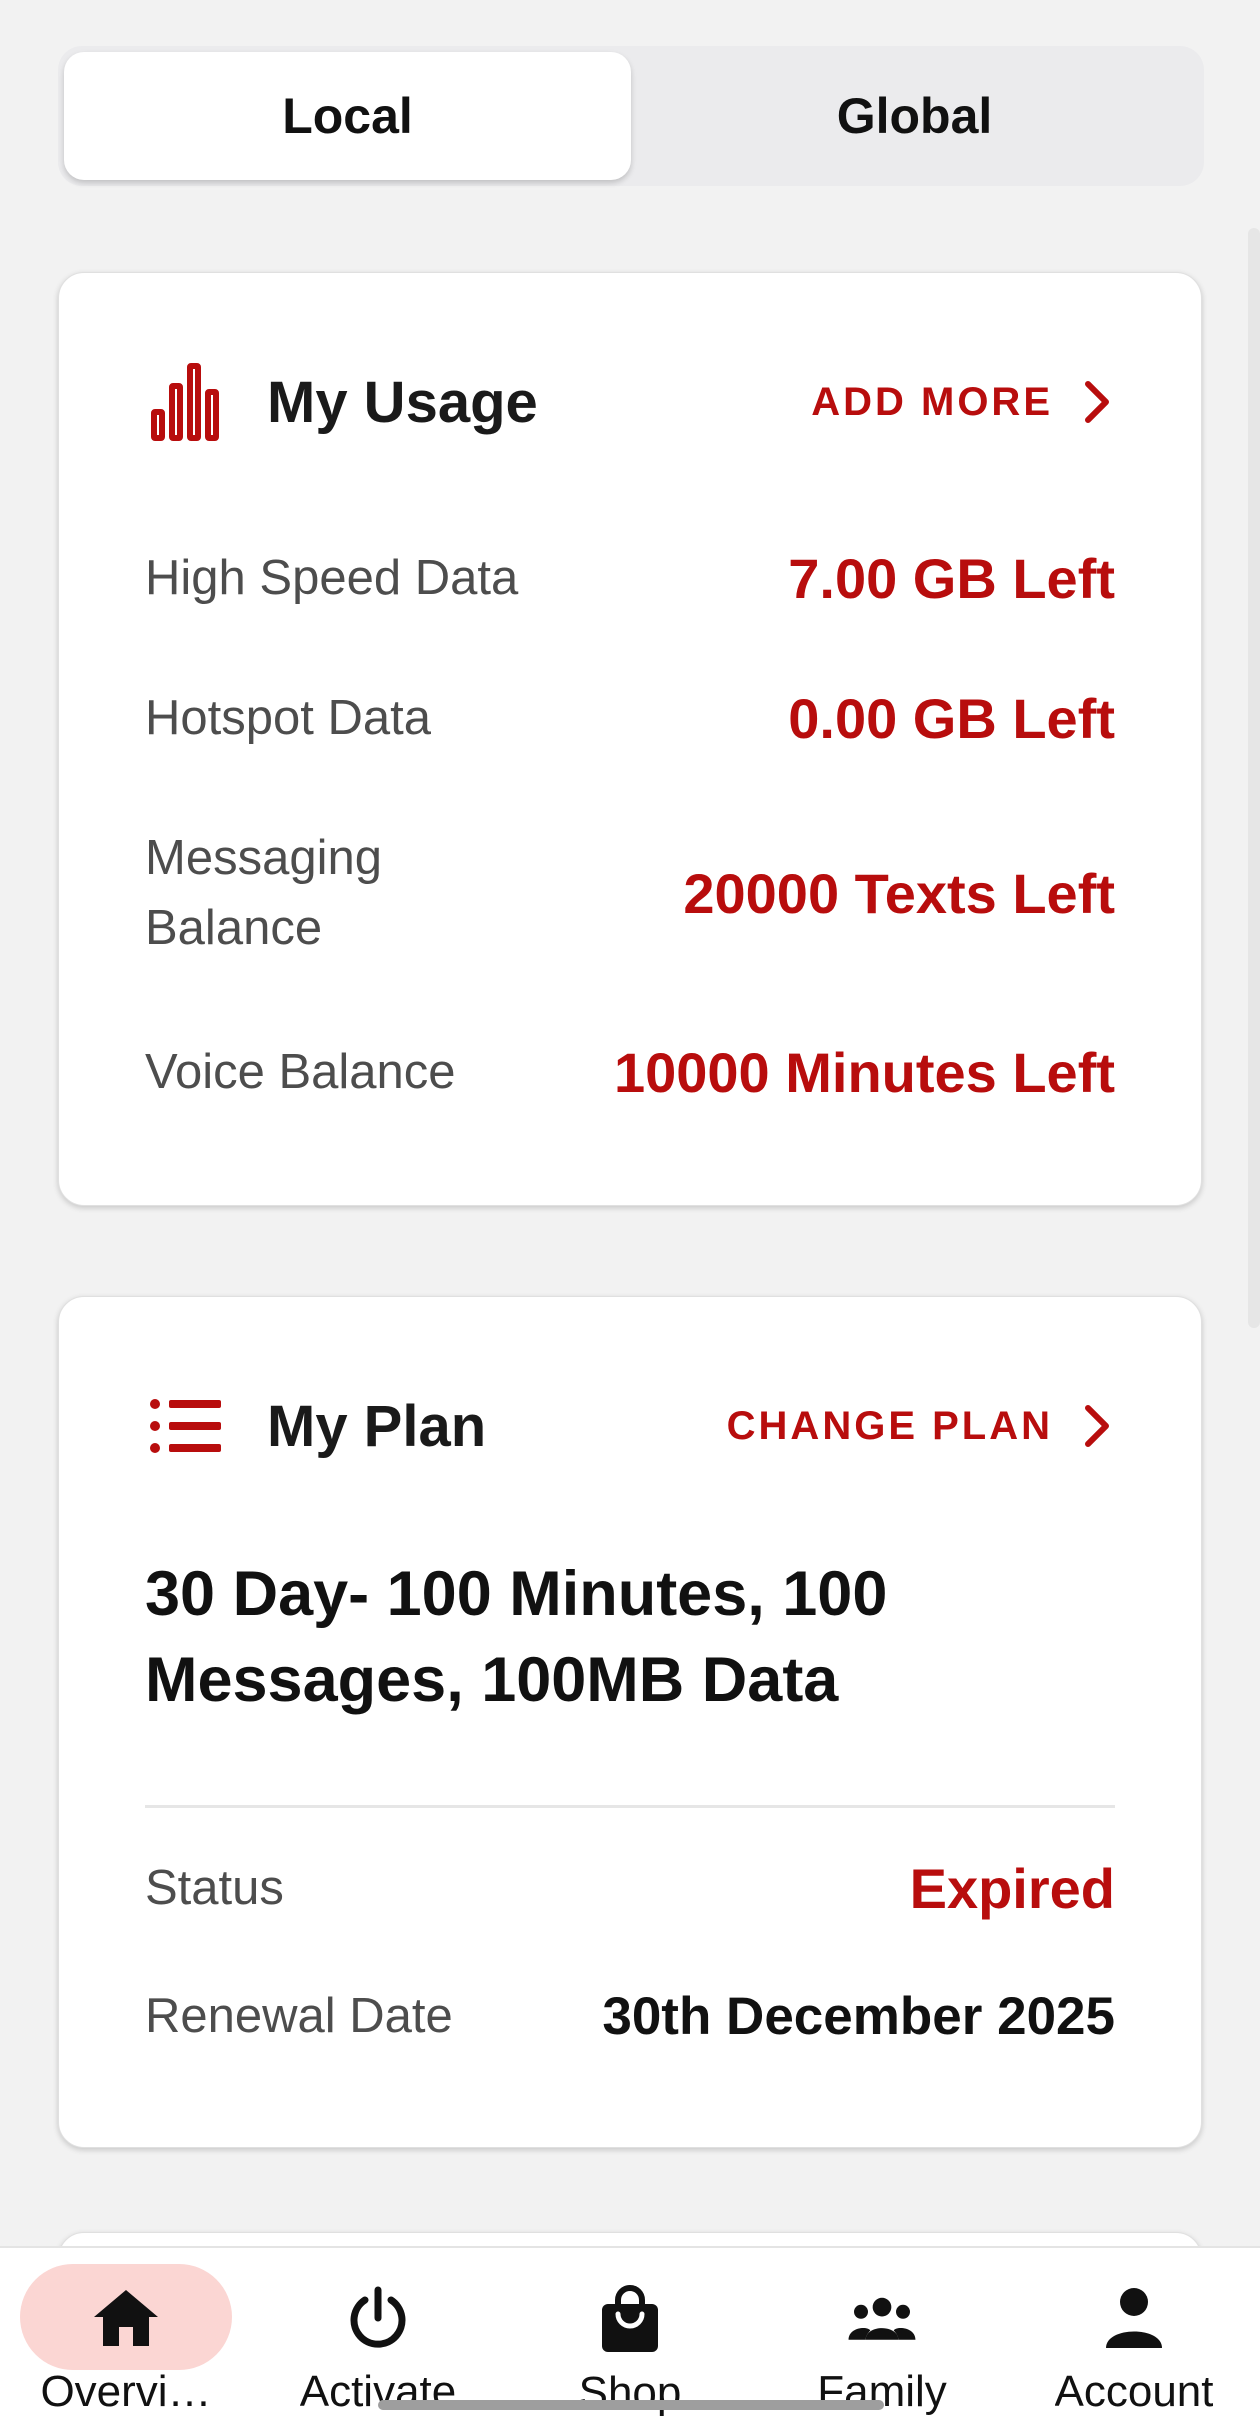  I want to click on usage-title: My Usage, so click(402, 402).